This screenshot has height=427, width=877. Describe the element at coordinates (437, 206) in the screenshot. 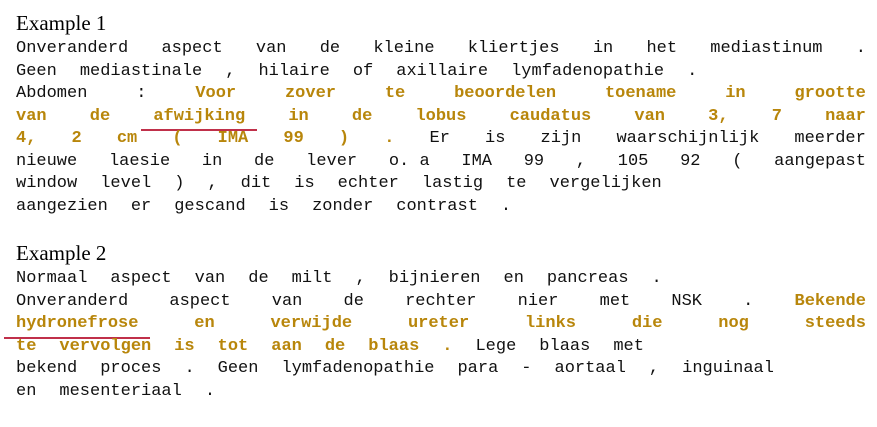

I see `word: contrast` at that location.